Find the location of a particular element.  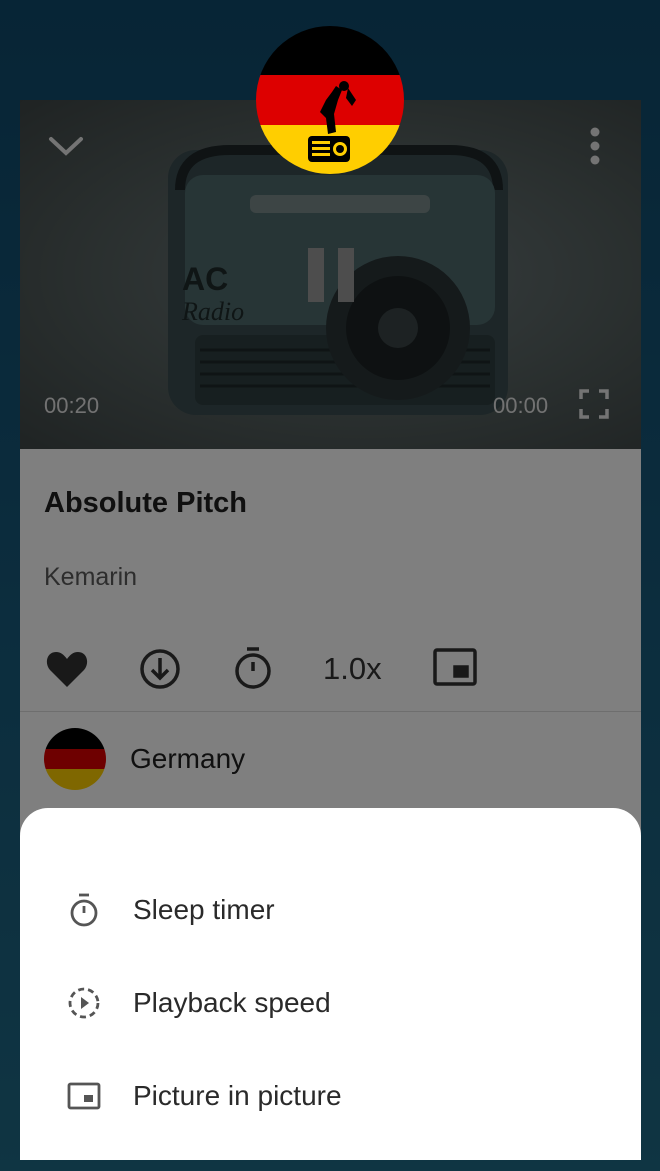

picture-in-picture-icon is located at coordinates (84, 1096).